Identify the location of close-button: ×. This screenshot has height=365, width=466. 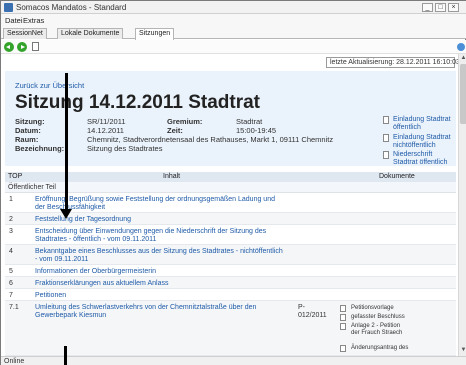
(453, 7).